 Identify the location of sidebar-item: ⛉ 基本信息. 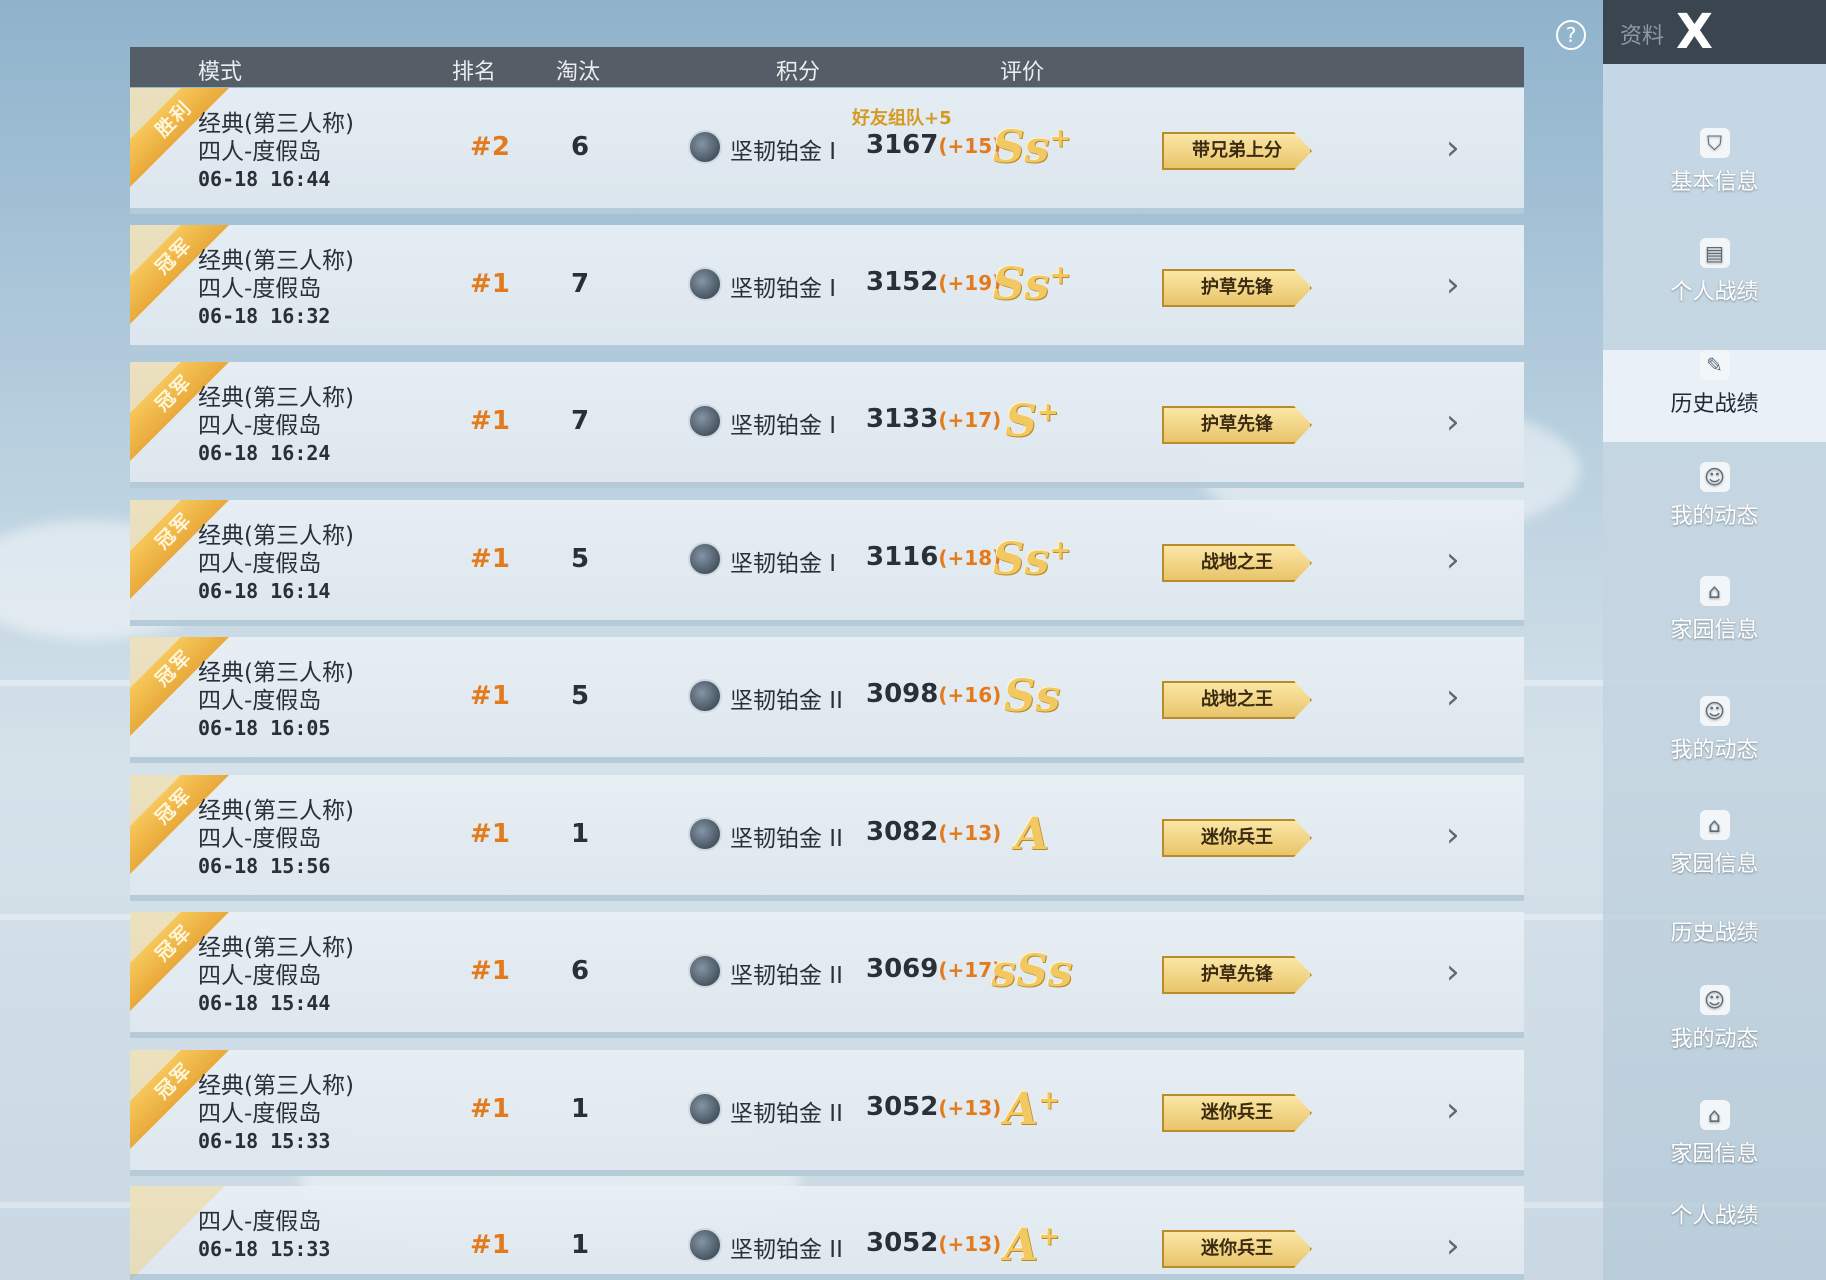
(1714, 162).